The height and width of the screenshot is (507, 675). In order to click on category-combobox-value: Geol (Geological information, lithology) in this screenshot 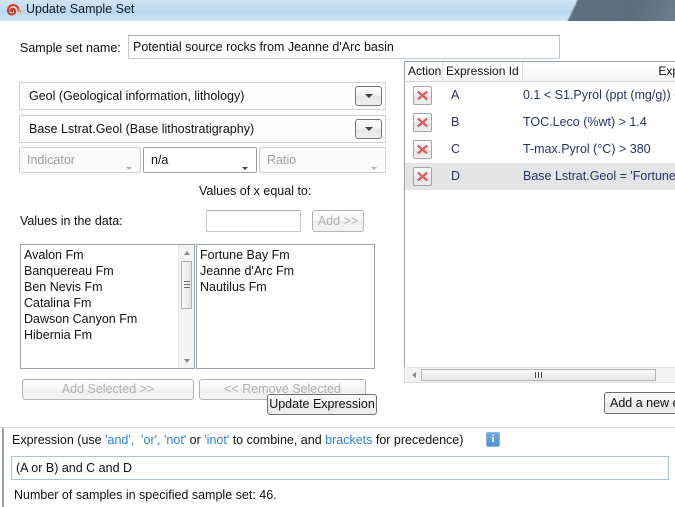, I will do `click(137, 96)`.